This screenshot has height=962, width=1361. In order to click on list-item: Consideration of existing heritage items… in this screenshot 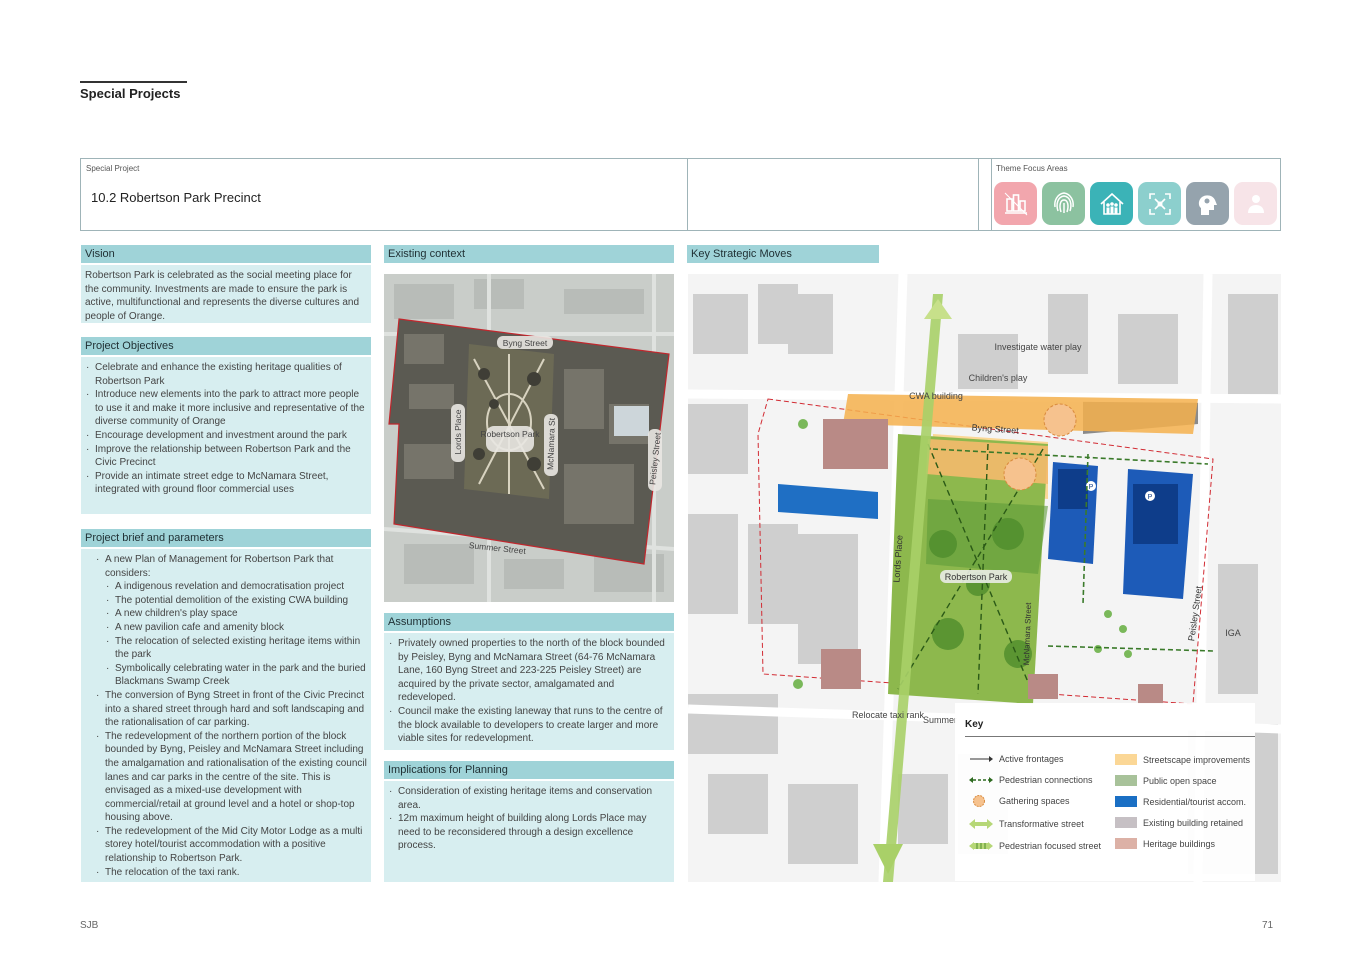, I will do `click(529, 798)`.